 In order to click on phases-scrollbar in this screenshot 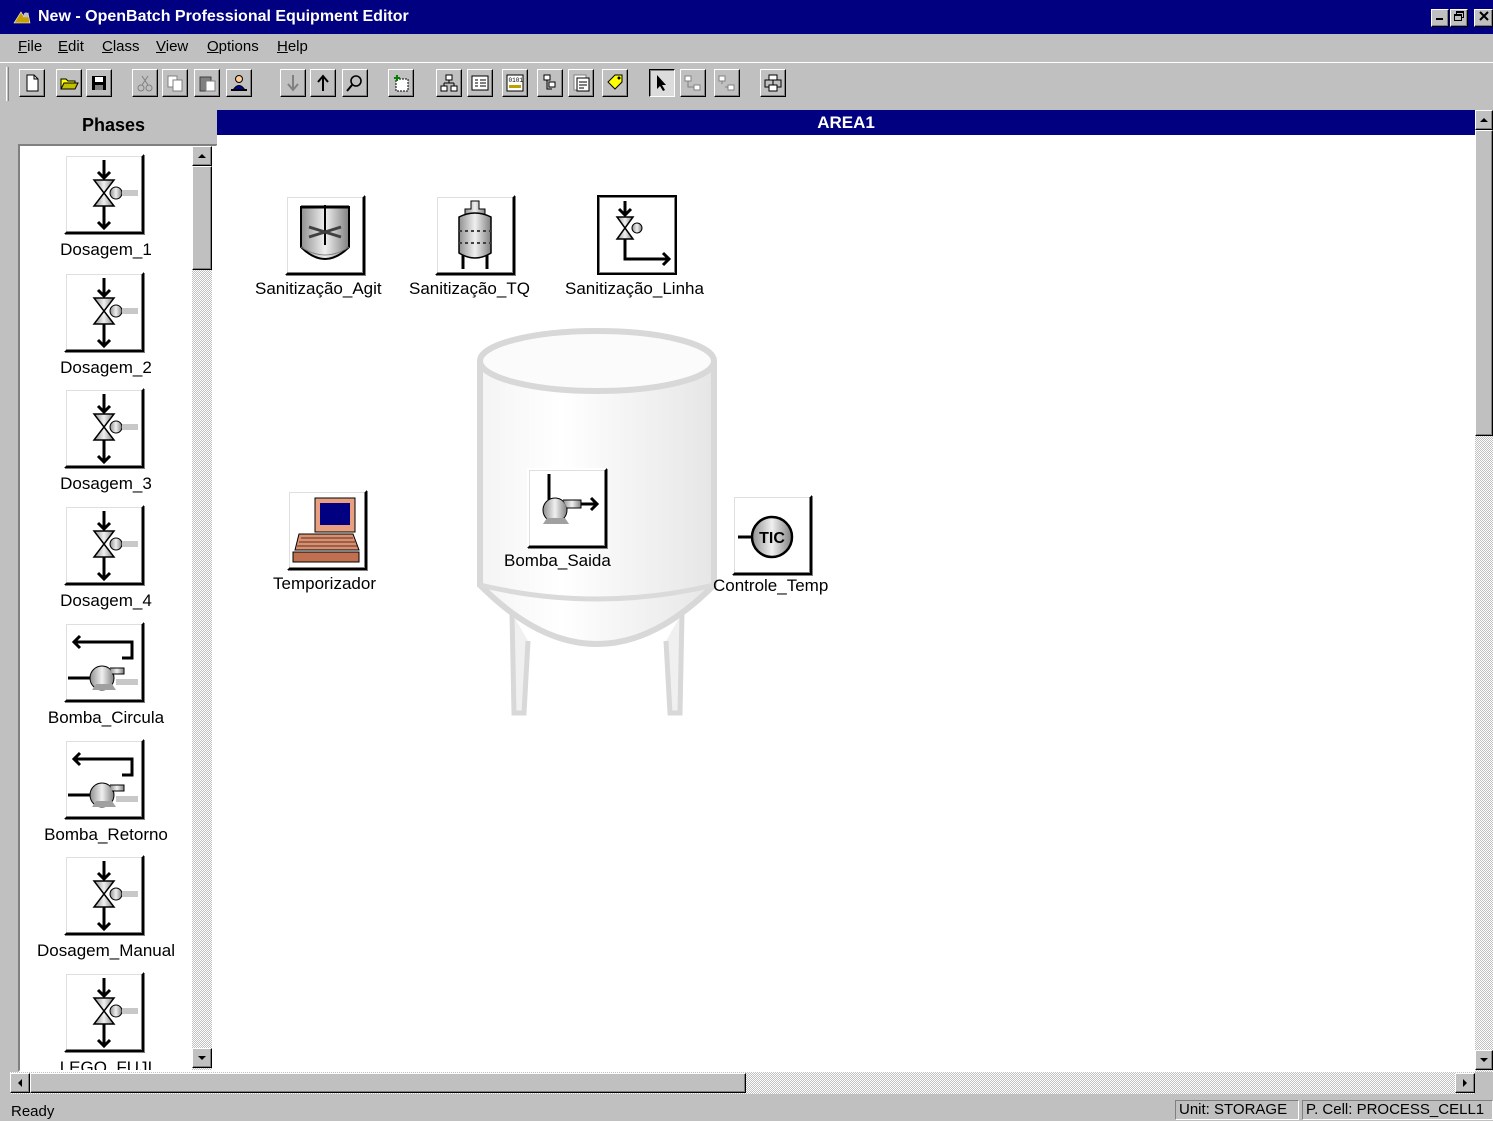, I will do `click(202, 608)`.